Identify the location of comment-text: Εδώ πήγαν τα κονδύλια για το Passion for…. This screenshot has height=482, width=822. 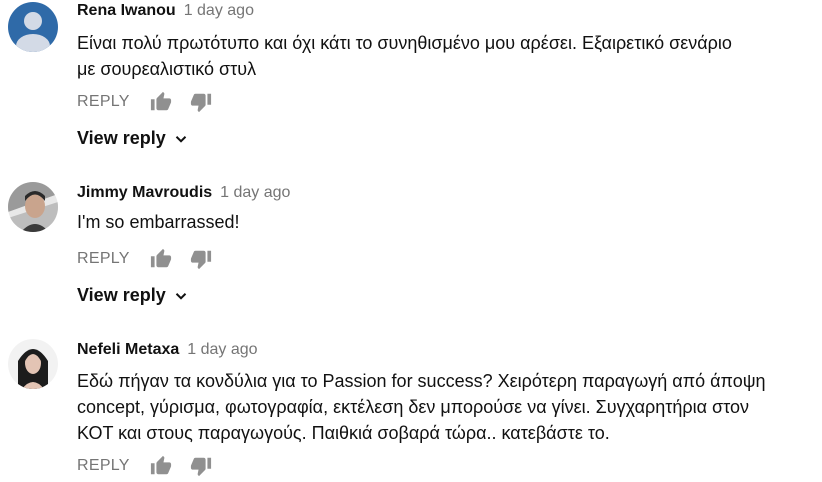
(427, 407).